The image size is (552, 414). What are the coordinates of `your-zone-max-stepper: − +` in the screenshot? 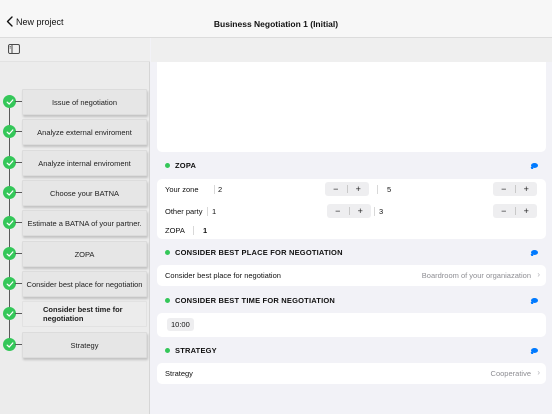 It's located at (515, 189).